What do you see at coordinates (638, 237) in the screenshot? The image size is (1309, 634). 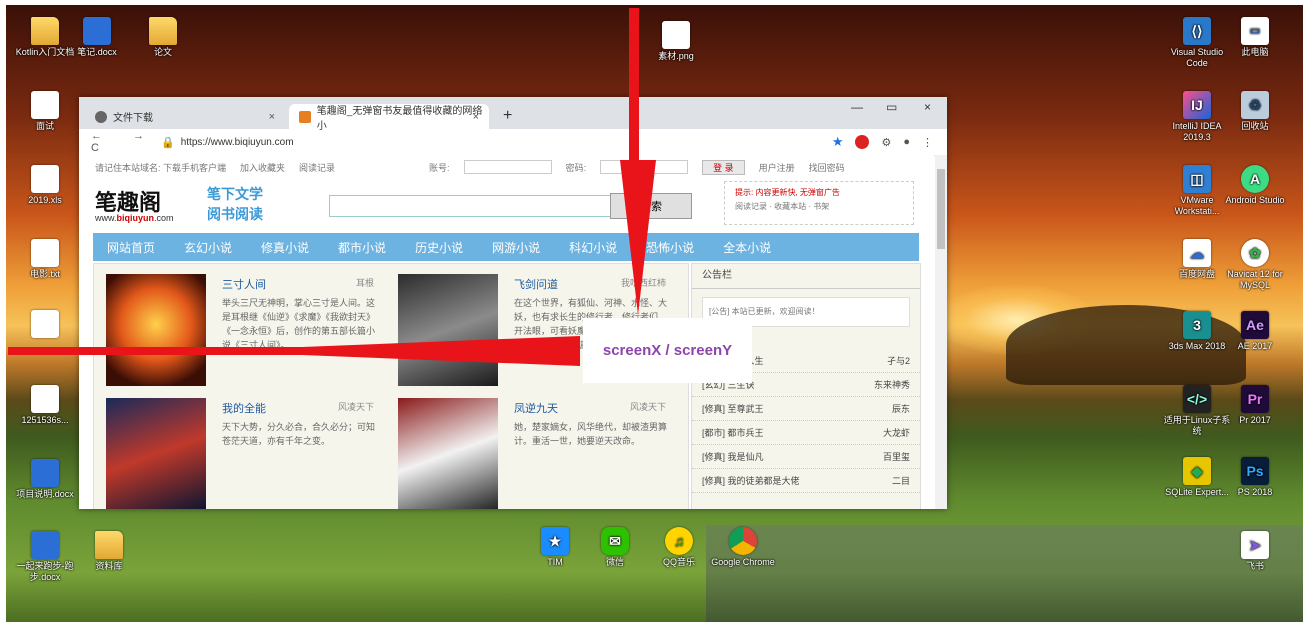 I see `arrow-down-head` at bounding box center [638, 237].